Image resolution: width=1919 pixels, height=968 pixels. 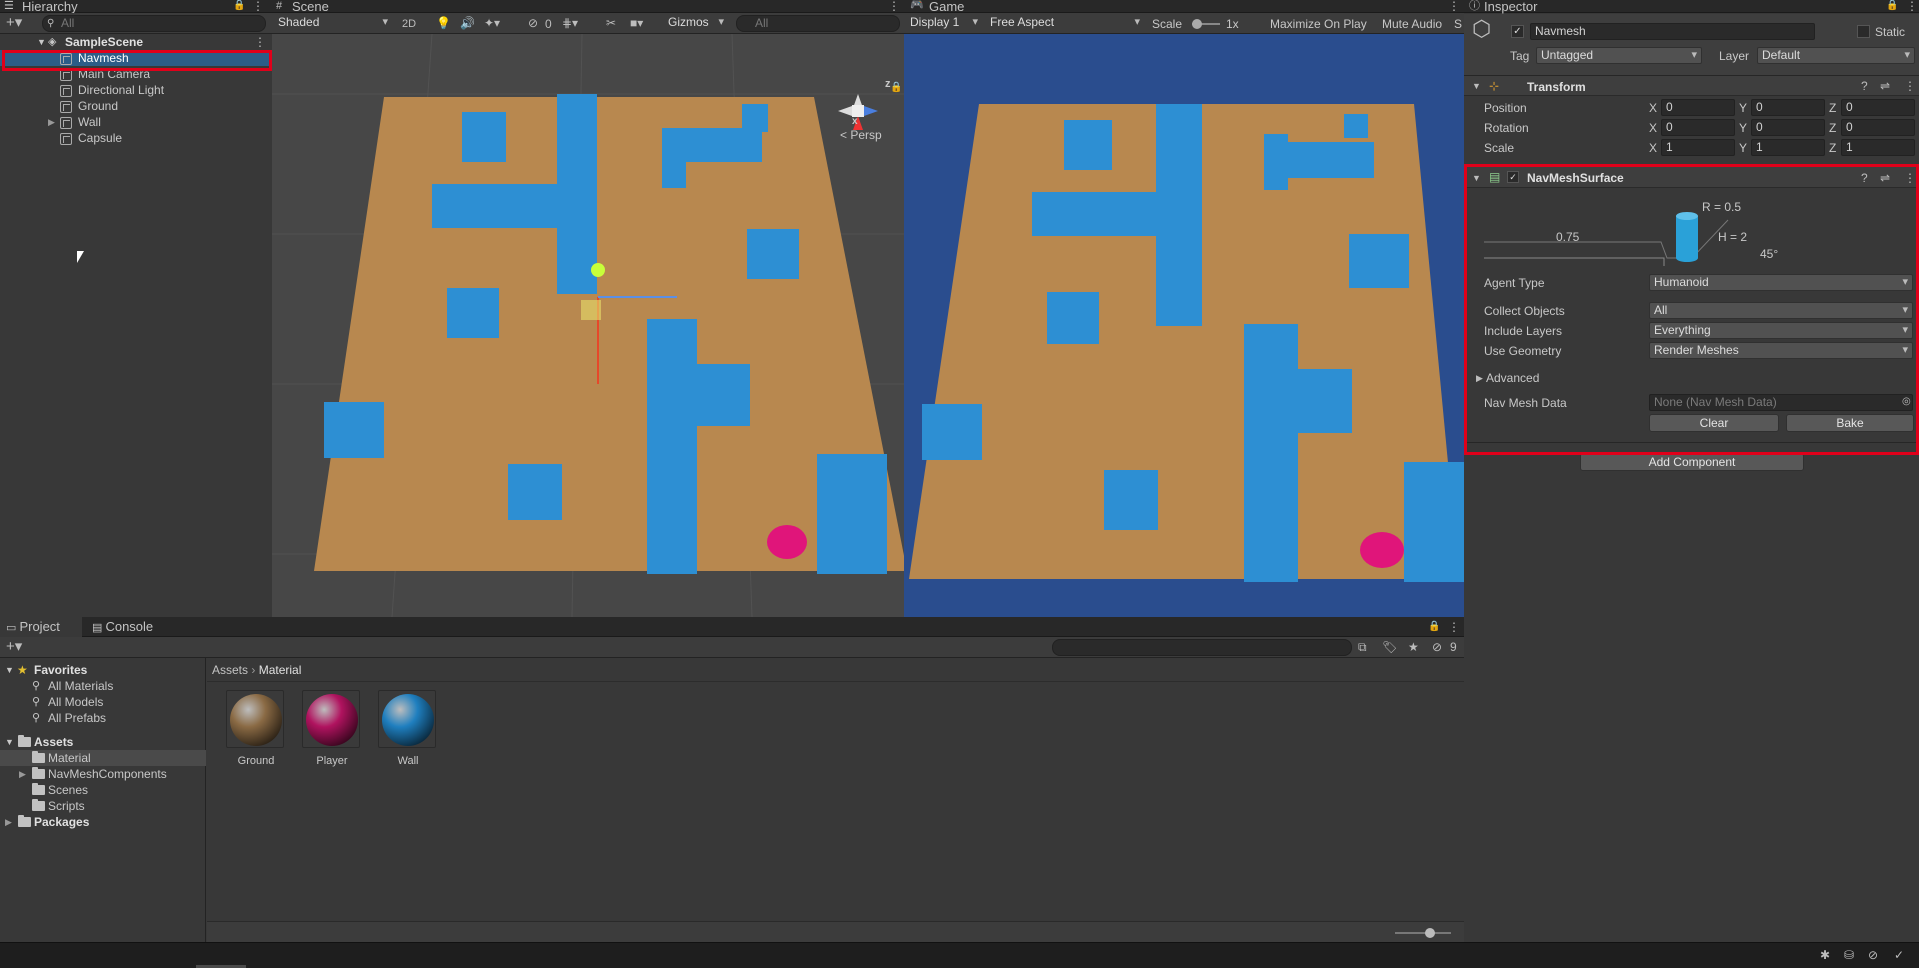 I want to click on tab-project: ▭ Project, so click(x=41, y=627).